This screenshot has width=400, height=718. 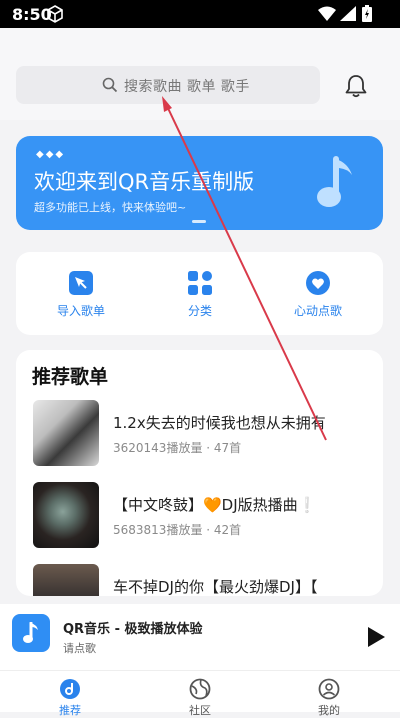 What do you see at coordinates (70, 689) in the screenshot?
I see `disc-icon` at bounding box center [70, 689].